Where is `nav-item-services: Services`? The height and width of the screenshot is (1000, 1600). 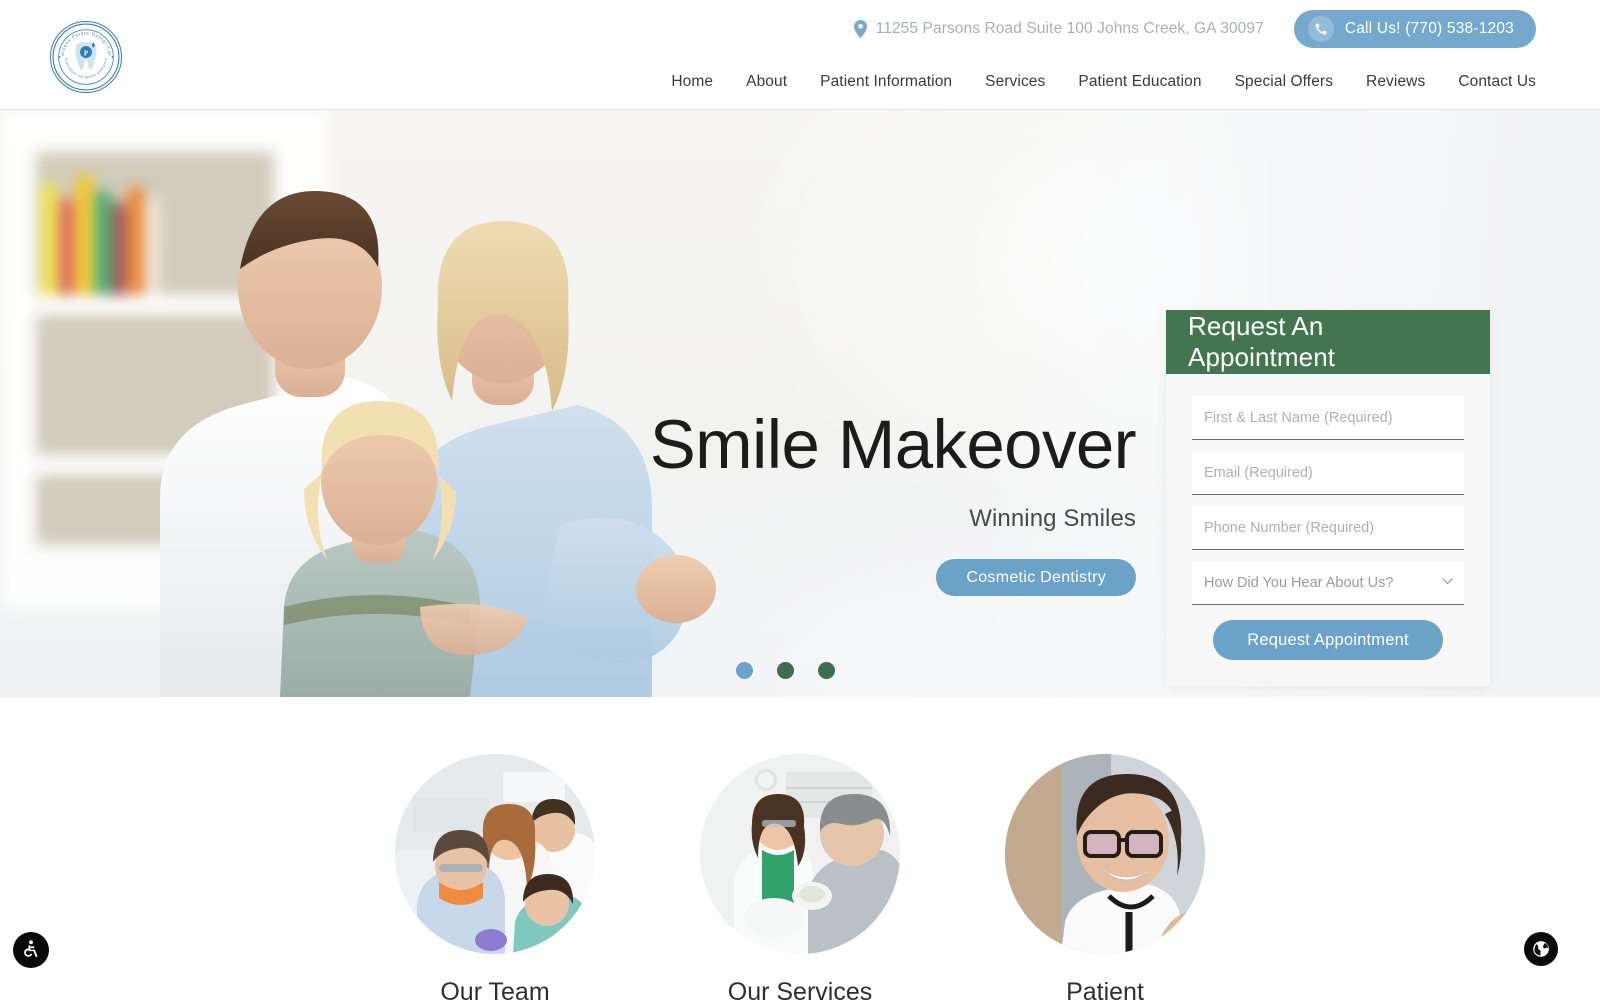
nav-item-services: Services is located at coordinates (1015, 82).